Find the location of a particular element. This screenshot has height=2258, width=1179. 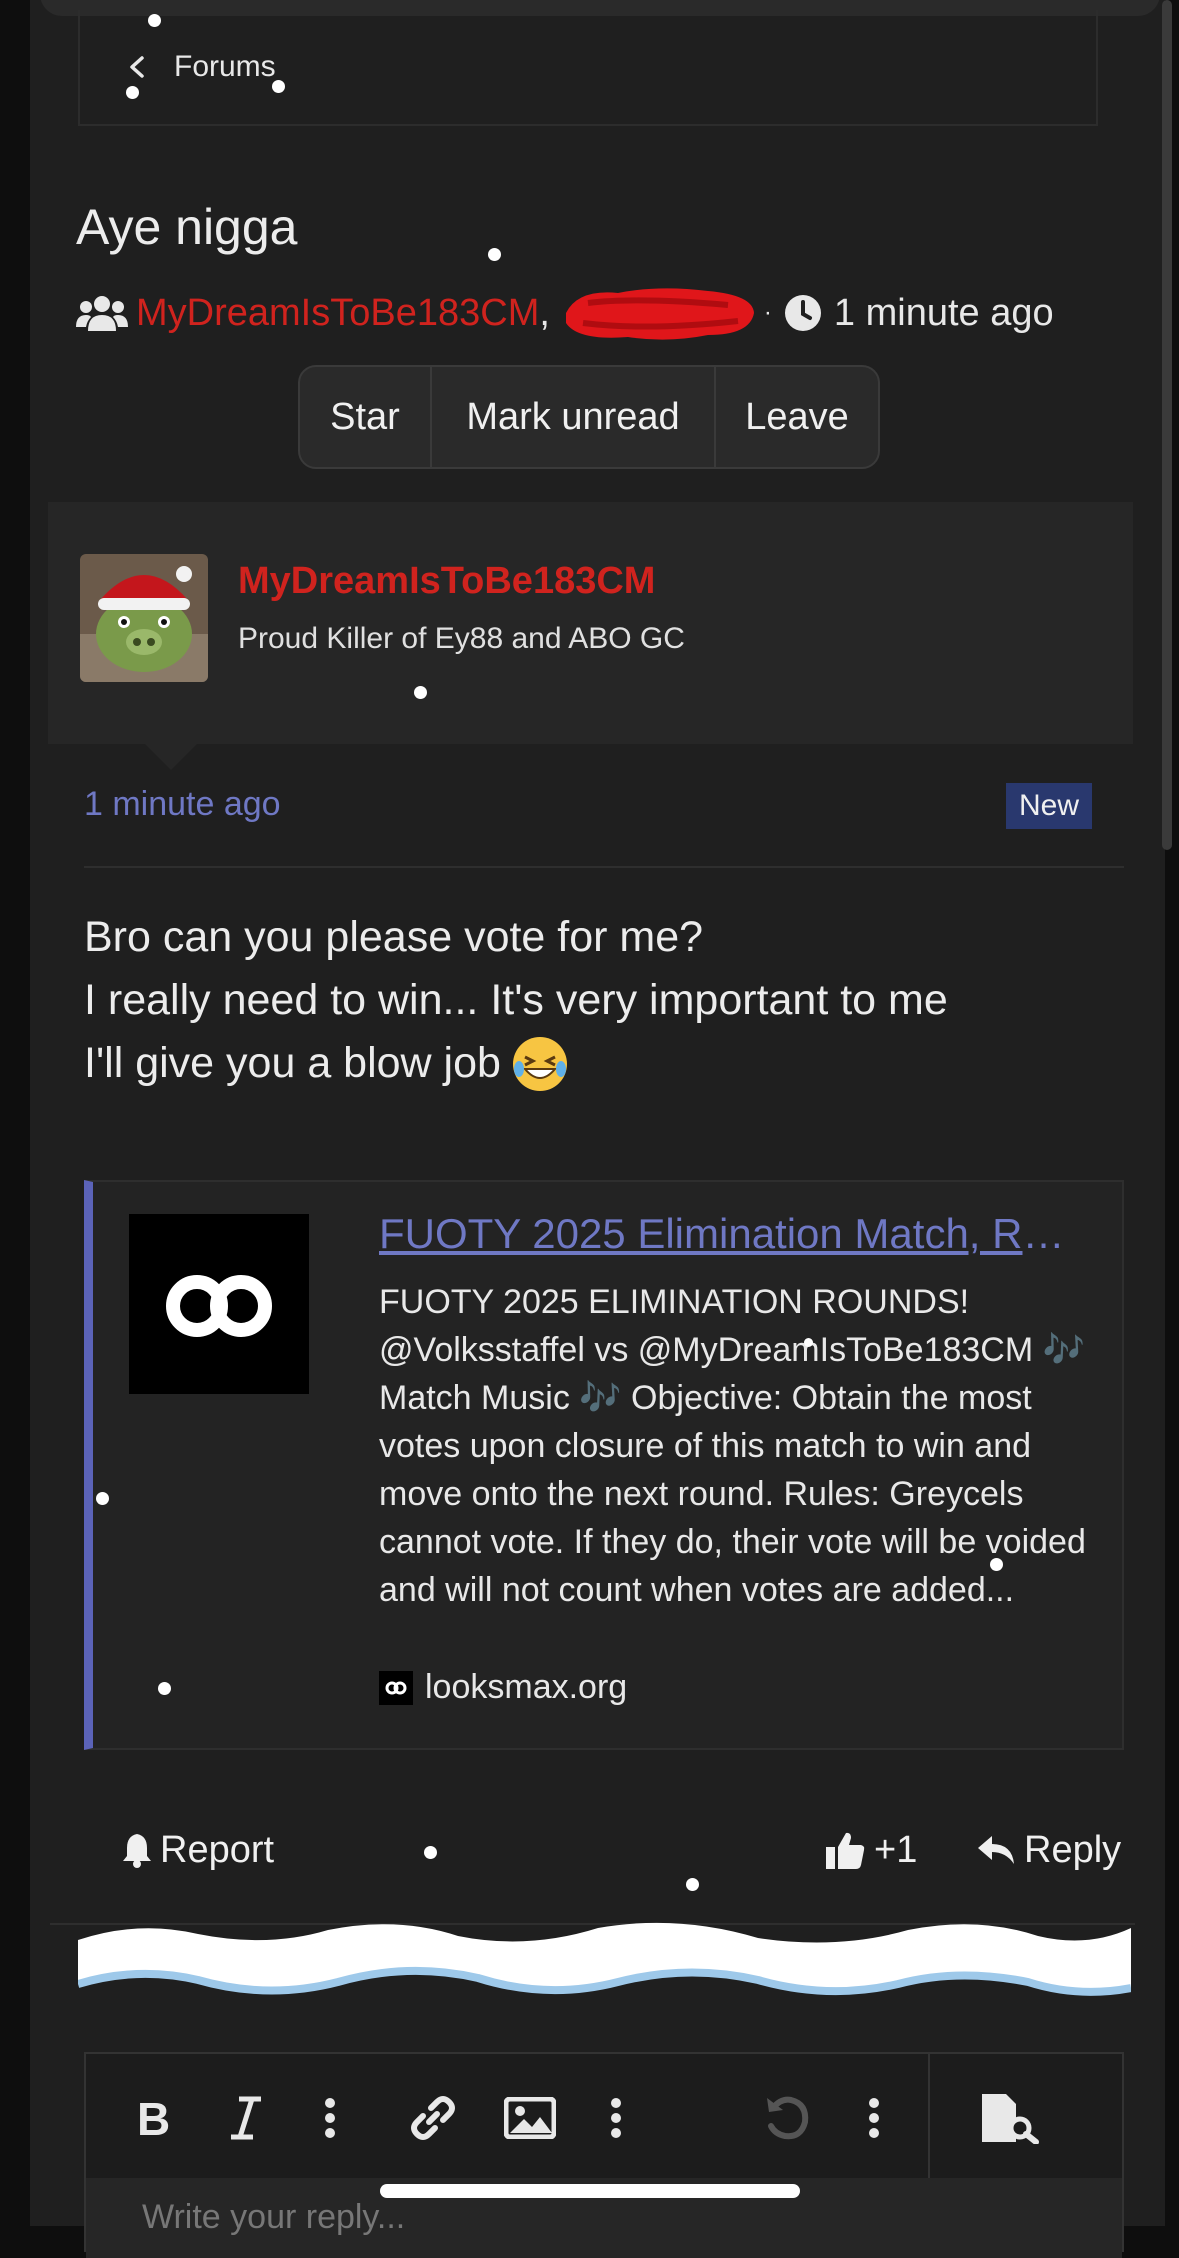

clock-icon is located at coordinates (802, 313).